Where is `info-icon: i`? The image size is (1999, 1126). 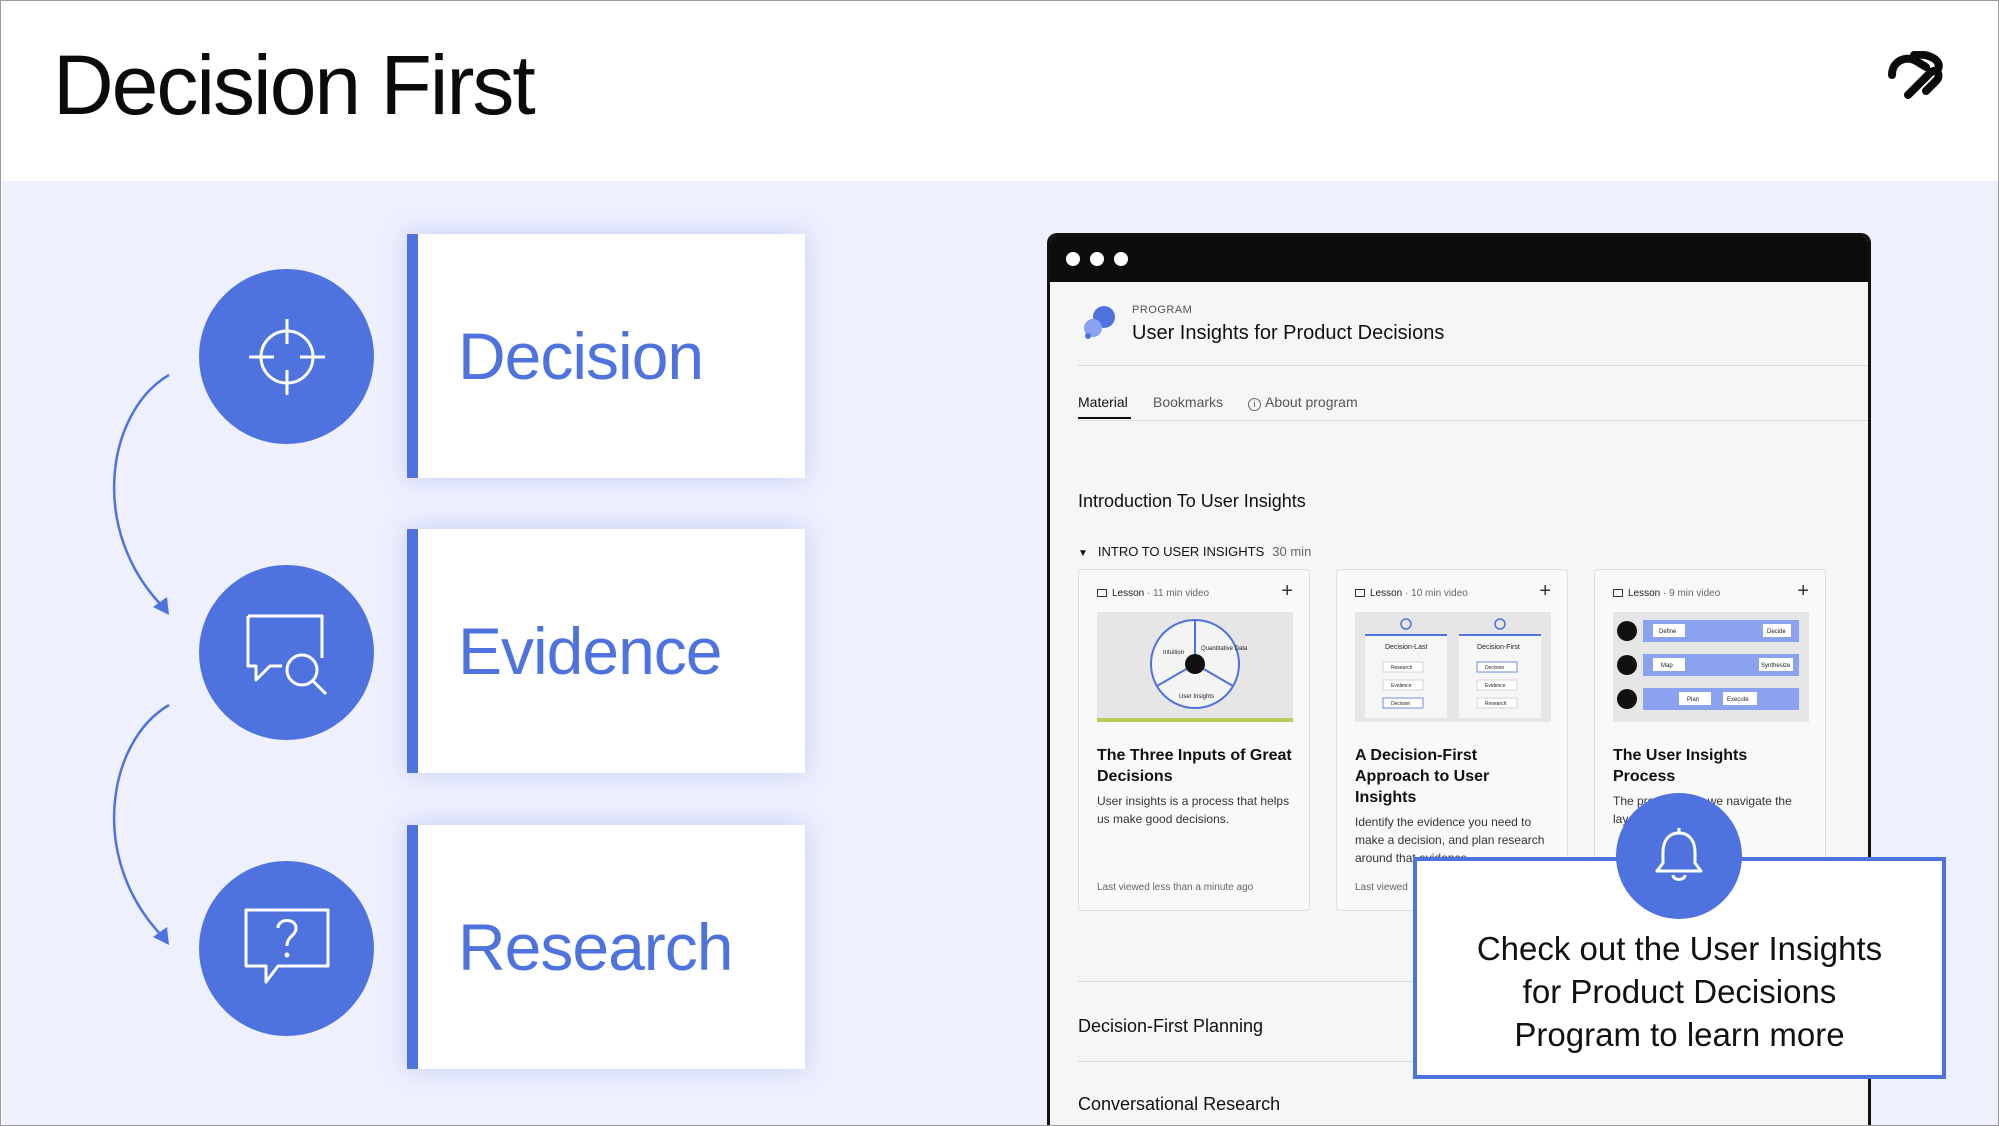 info-icon: i is located at coordinates (1254, 404).